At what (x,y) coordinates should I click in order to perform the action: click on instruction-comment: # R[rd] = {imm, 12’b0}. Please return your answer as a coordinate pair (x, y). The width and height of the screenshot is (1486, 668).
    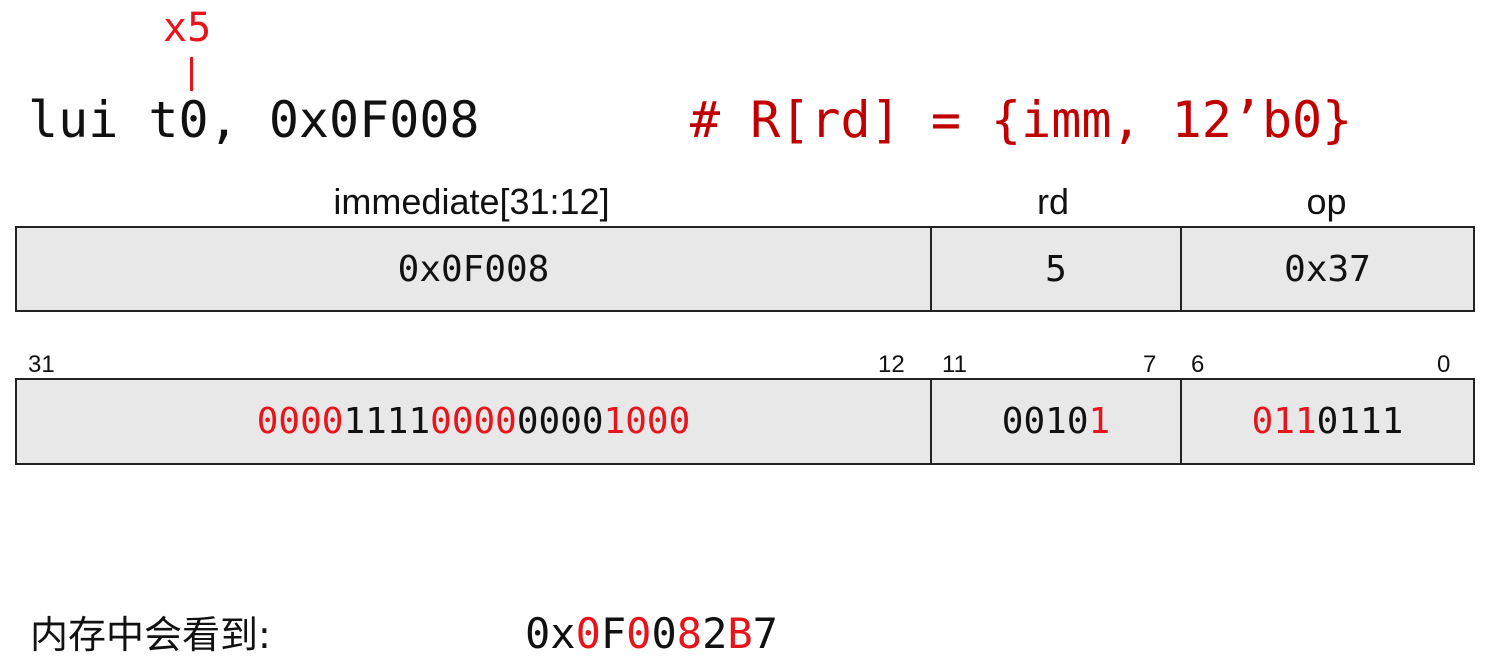
    Looking at the image, I should click on (1021, 120).